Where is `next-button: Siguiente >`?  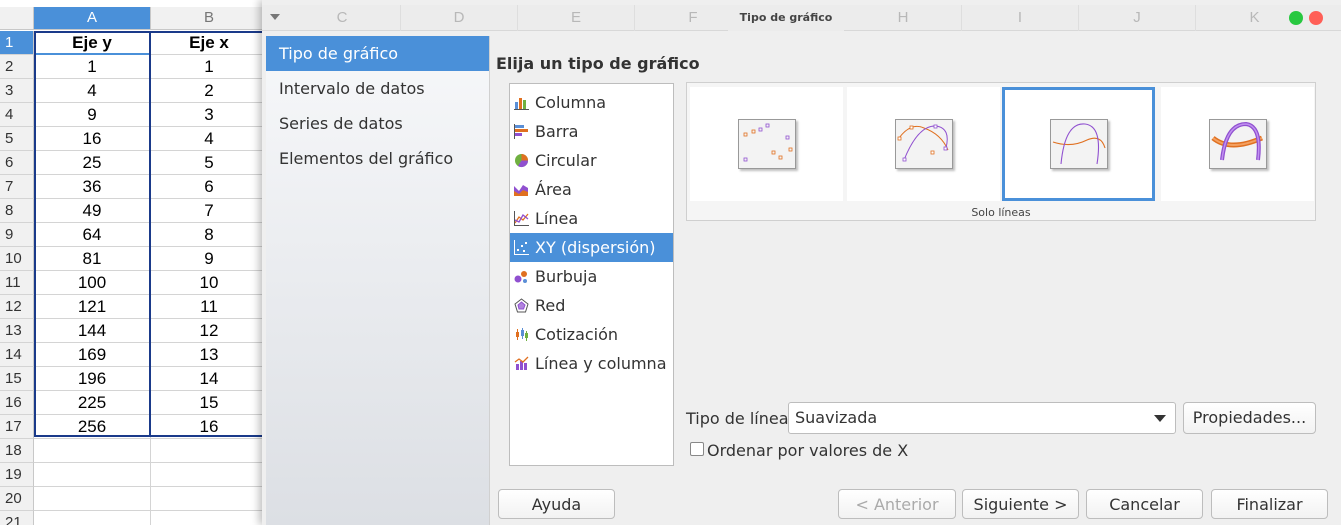
next-button: Siguiente > is located at coordinates (1020, 504).